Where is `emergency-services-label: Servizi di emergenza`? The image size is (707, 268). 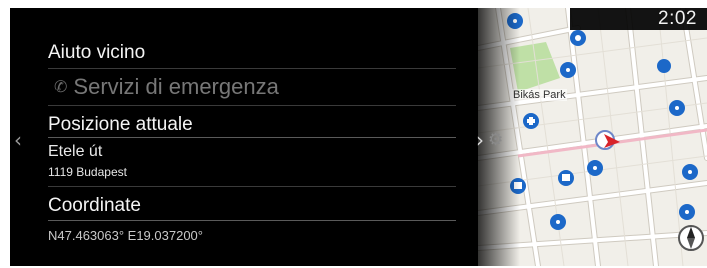 emergency-services-label: Servizi di emergenza is located at coordinates (176, 86).